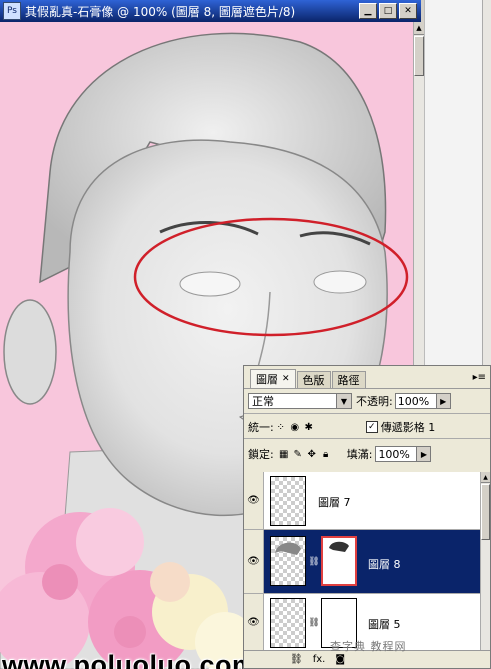 The width and height of the screenshot is (491, 669). I want to click on chevron-down-icon: ▼, so click(343, 401).